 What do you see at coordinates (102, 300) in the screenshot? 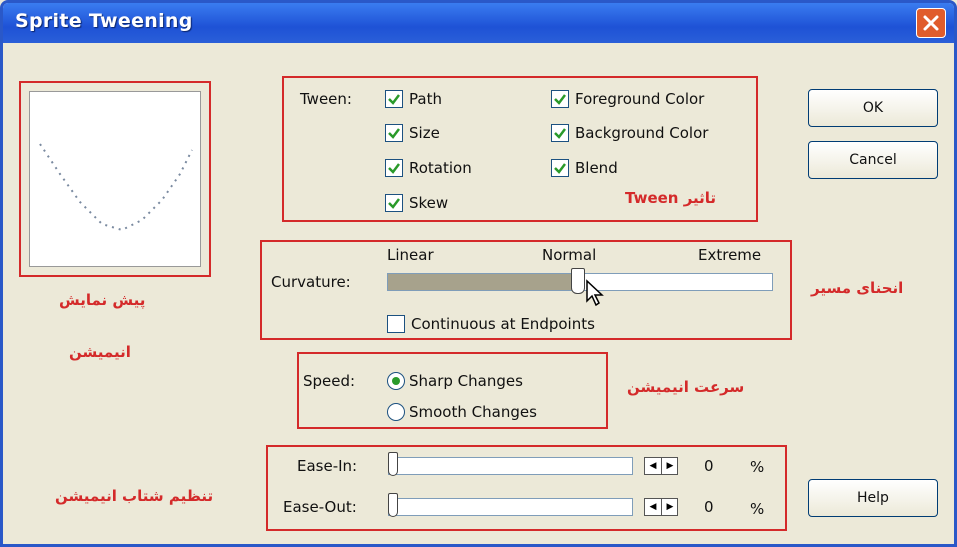
I see `annotation-preview-1: پیش نمایش` at bounding box center [102, 300].